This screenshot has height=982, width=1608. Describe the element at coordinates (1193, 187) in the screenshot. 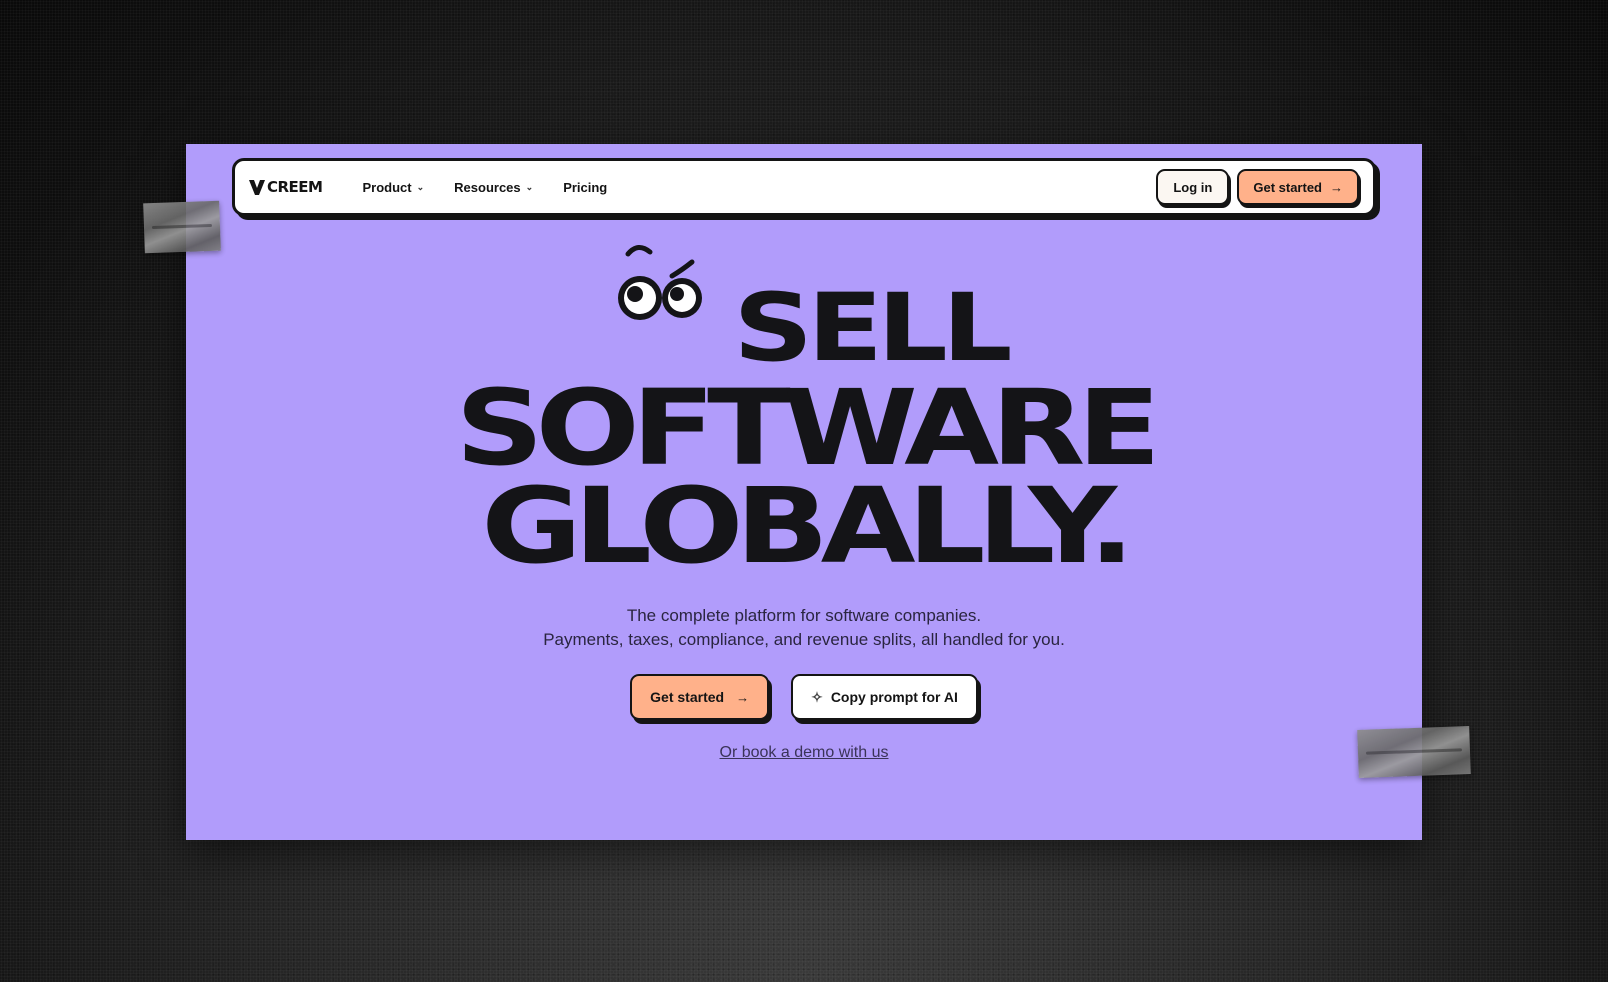

I see `login-button: Log in` at that location.